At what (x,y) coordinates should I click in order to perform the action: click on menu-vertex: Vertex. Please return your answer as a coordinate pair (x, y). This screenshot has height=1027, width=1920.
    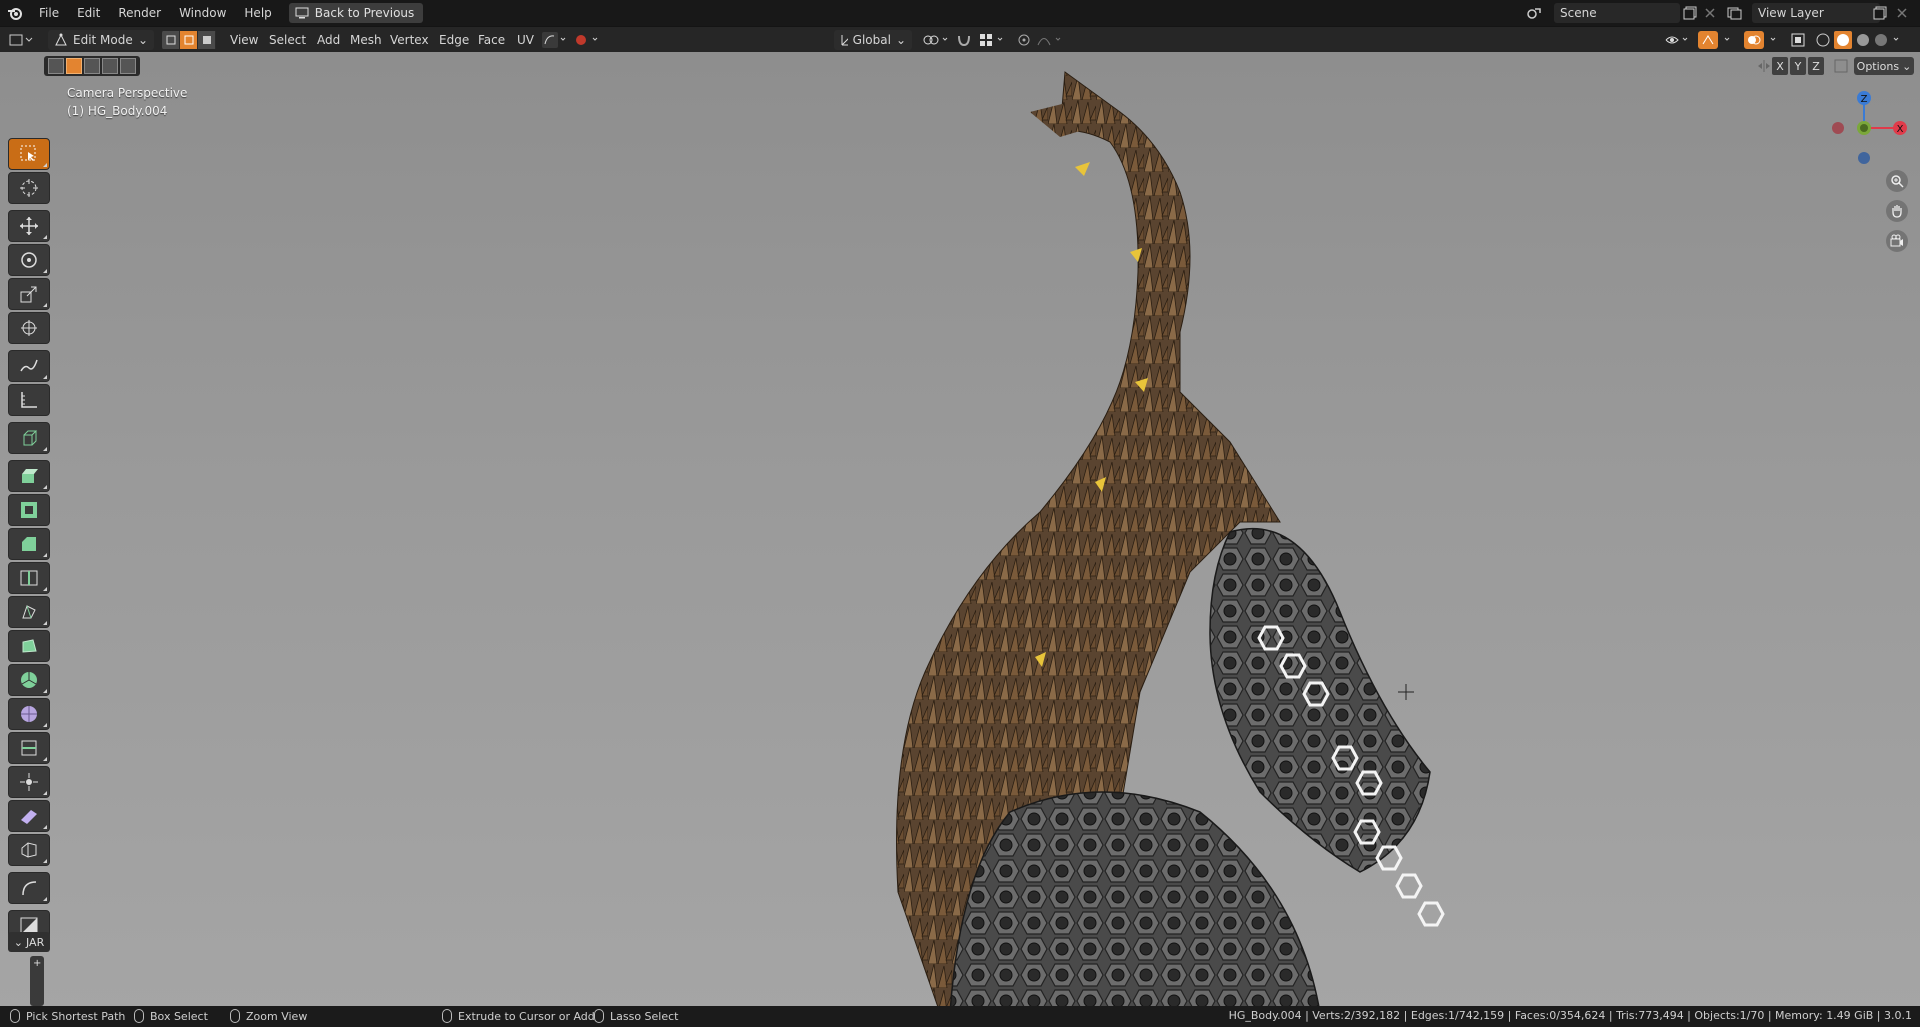
    Looking at the image, I should click on (409, 40).